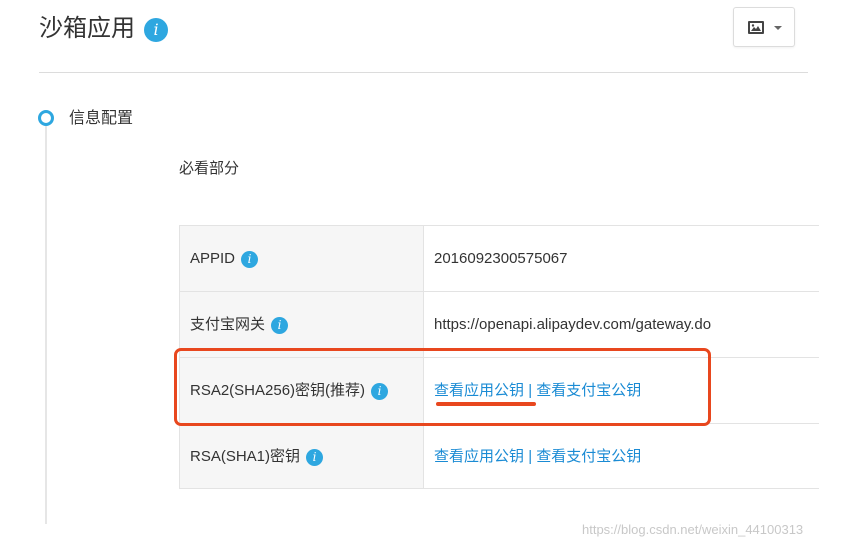 Image resolution: width=861 pixels, height=550 pixels. I want to click on annotation-underline, so click(486, 404).